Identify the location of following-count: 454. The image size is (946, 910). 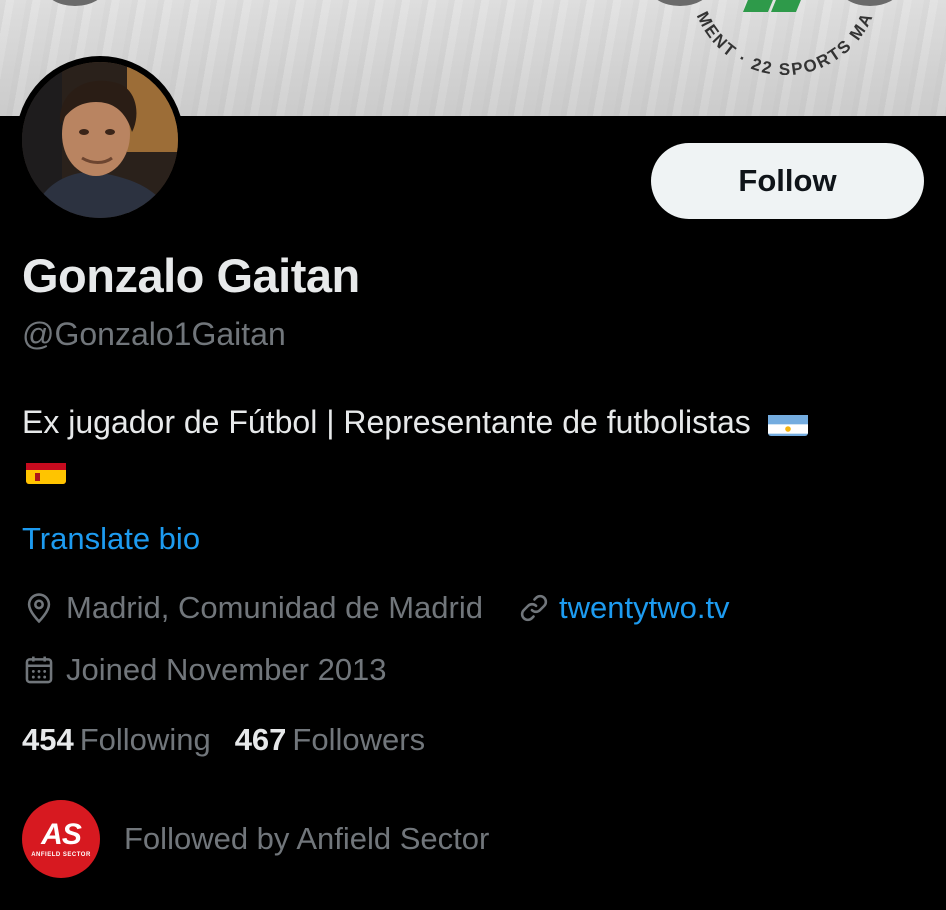
(48, 739).